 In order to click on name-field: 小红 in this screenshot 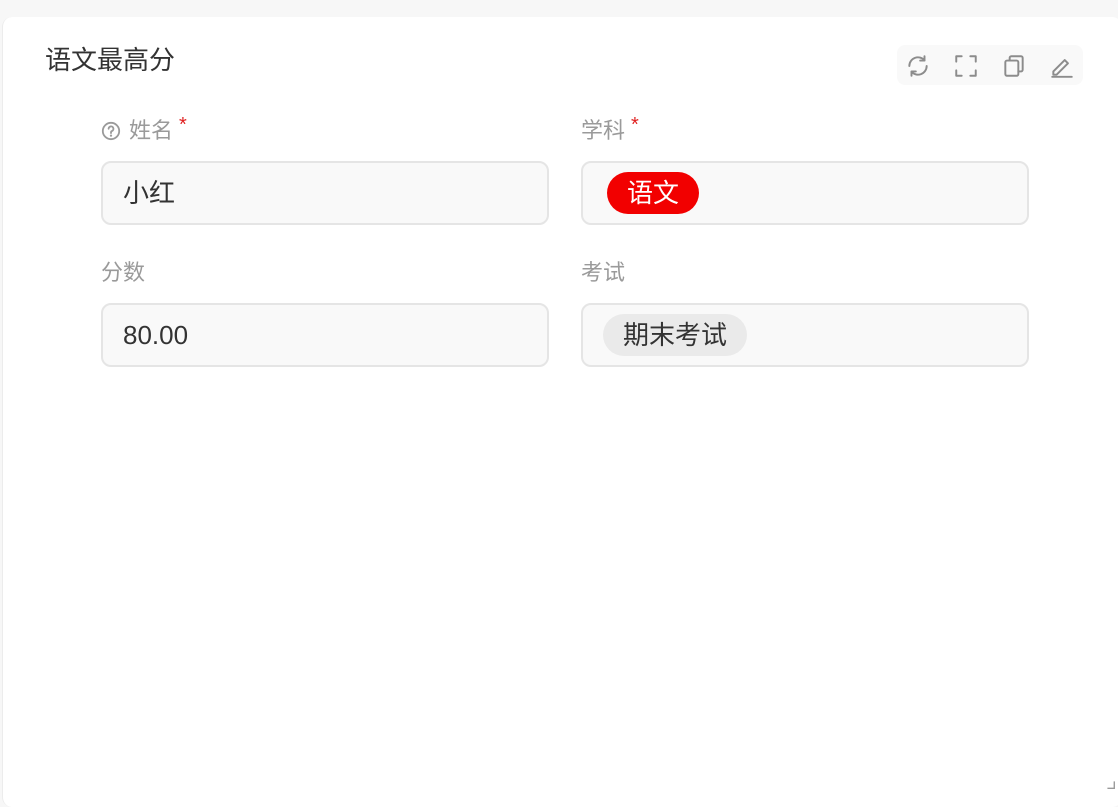, I will do `click(325, 193)`.